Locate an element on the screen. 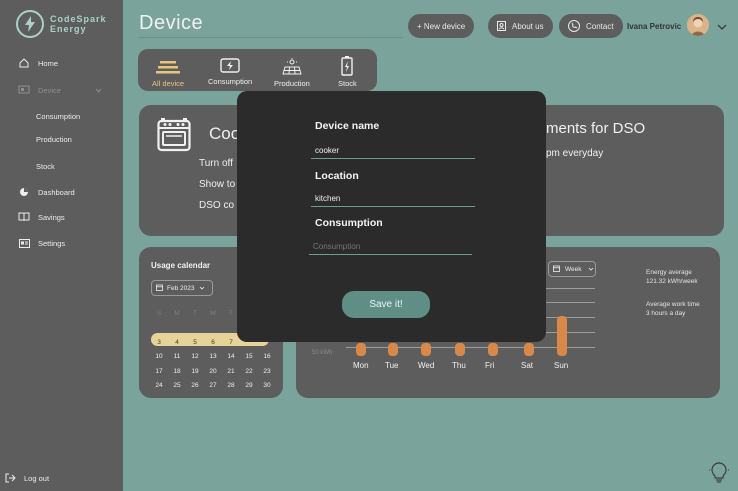 The height and width of the screenshot is (491, 738). contact-label: Contact is located at coordinates (600, 26).